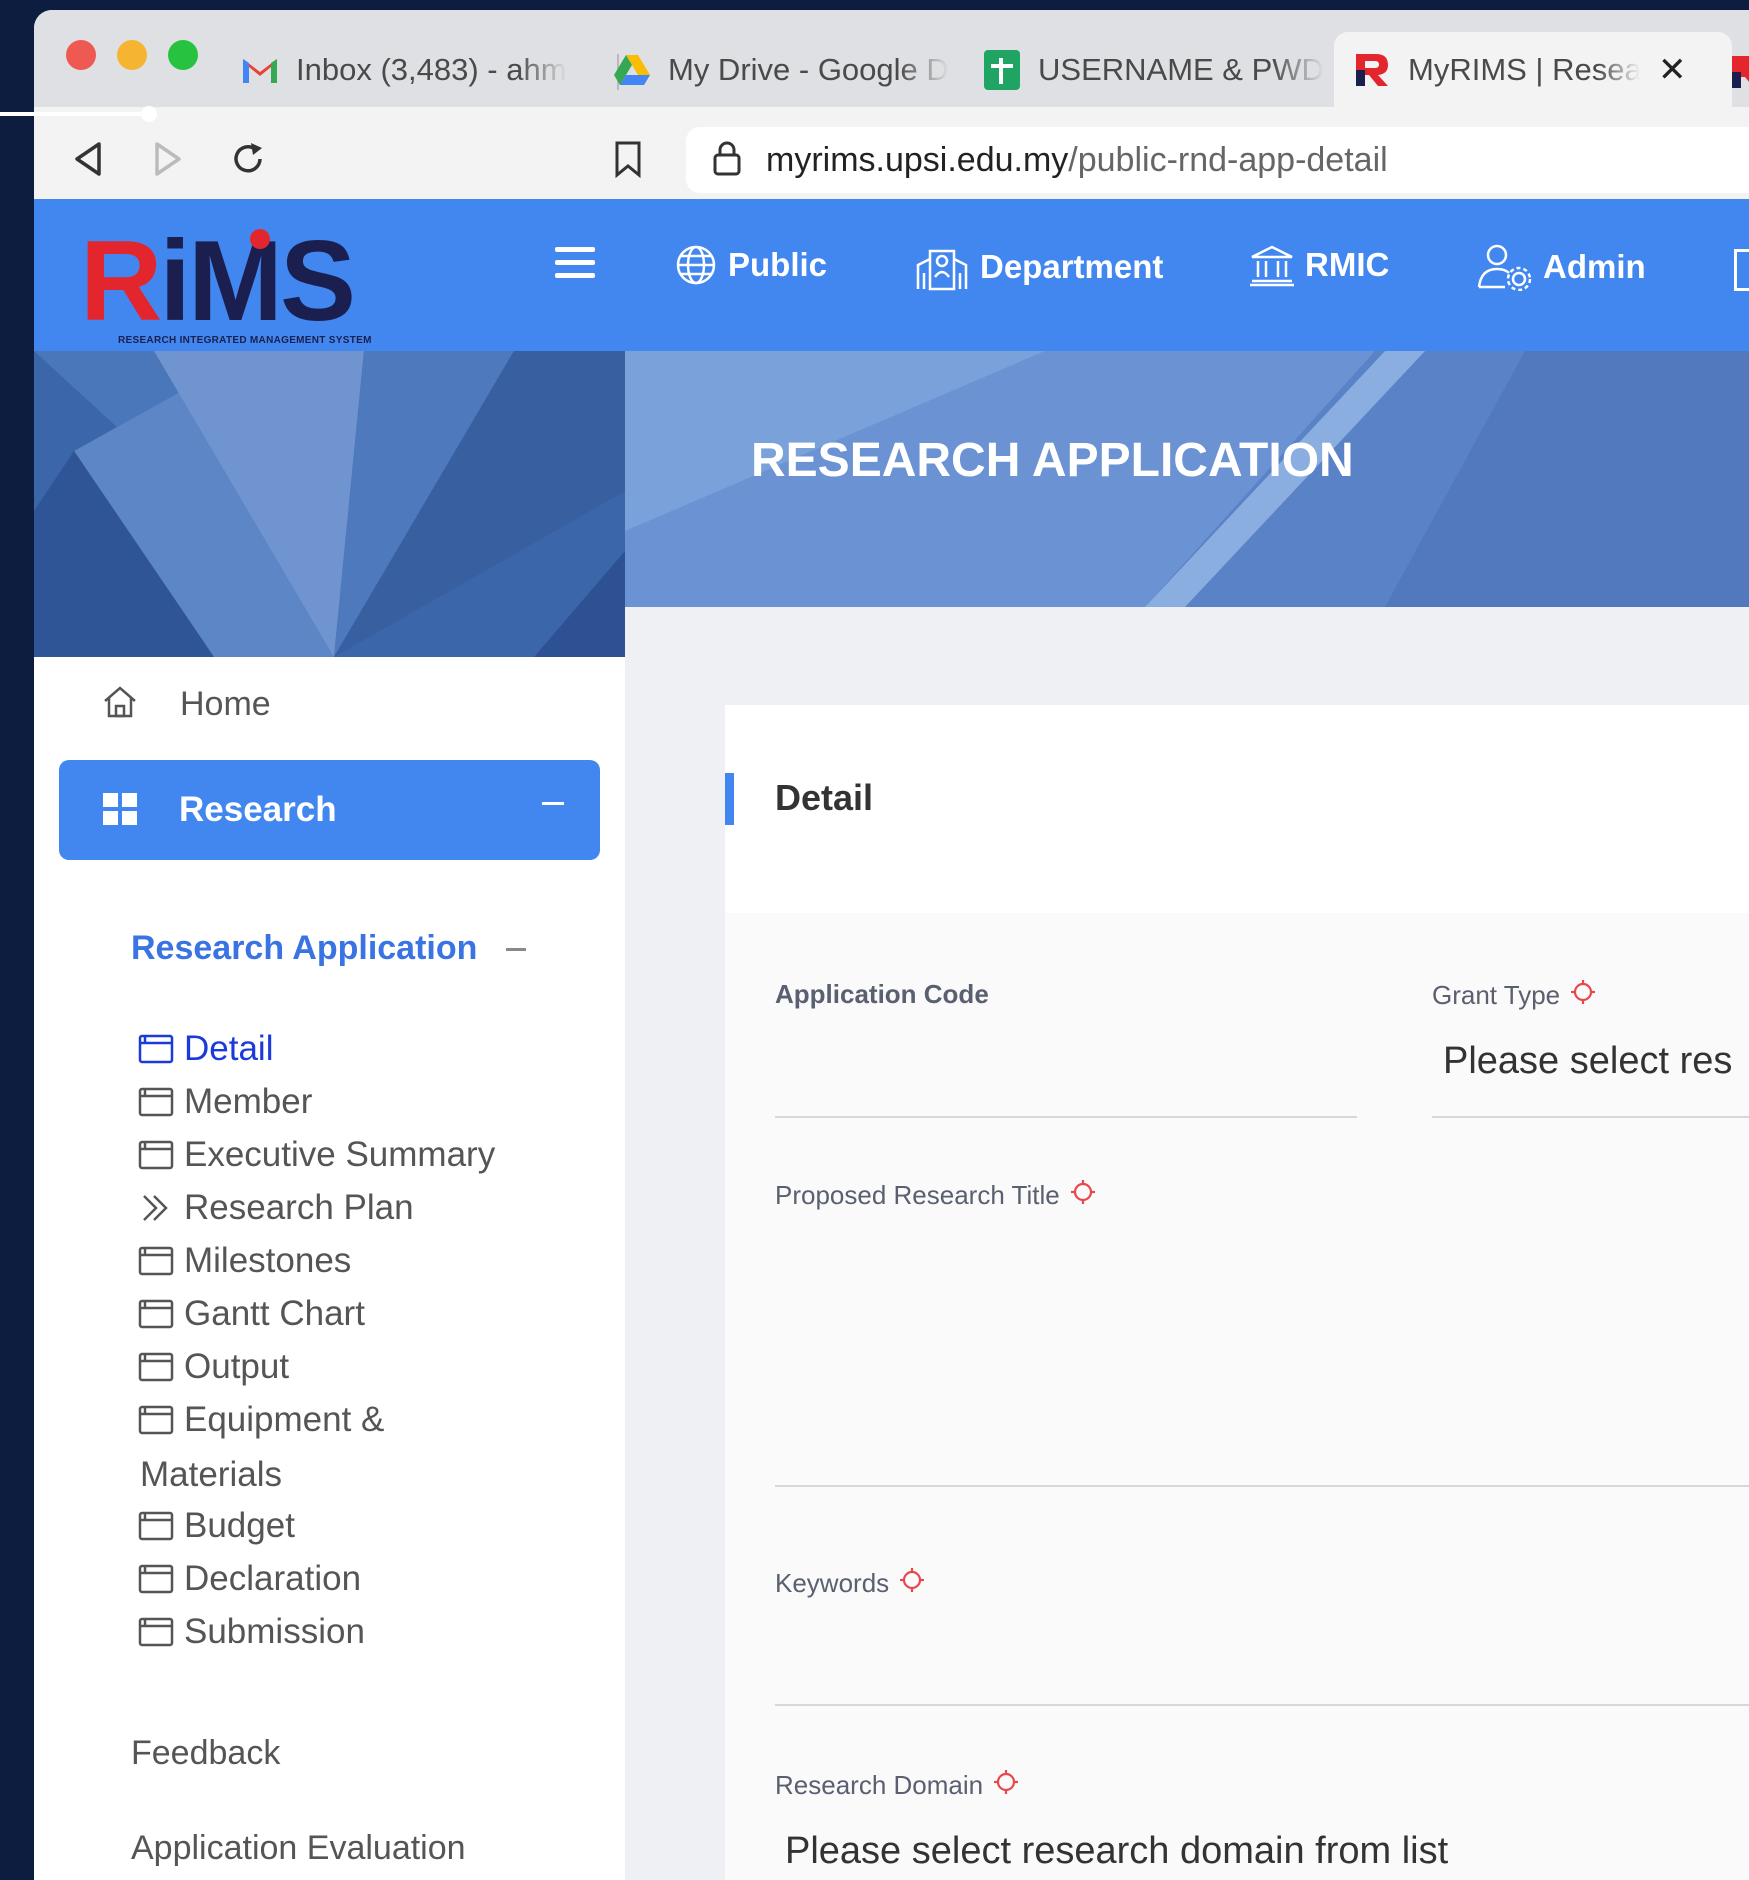  What do you see at coordinates (917, 1195) in the screenshot?
I see `label-text: Proposed Research Title` at bounding box center [917, 1195].